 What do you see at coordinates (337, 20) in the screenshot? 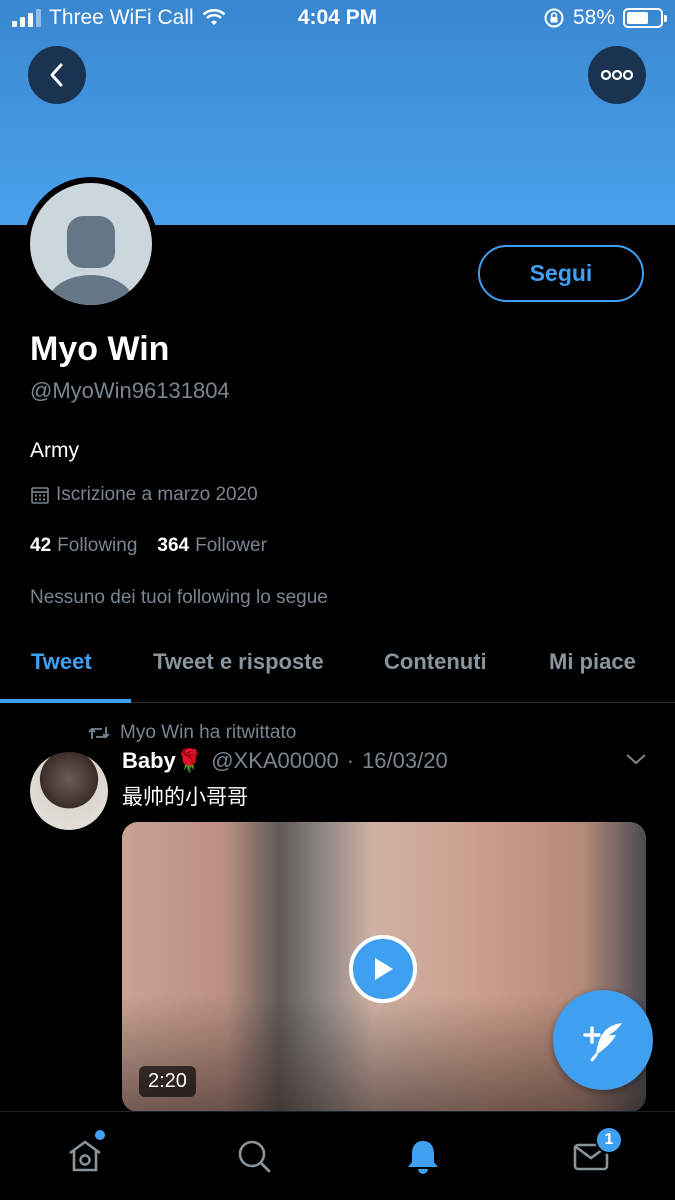
I see `status-bar: Three WiFi Call 4:04 PM 58%` at bounding box center [337, 20].